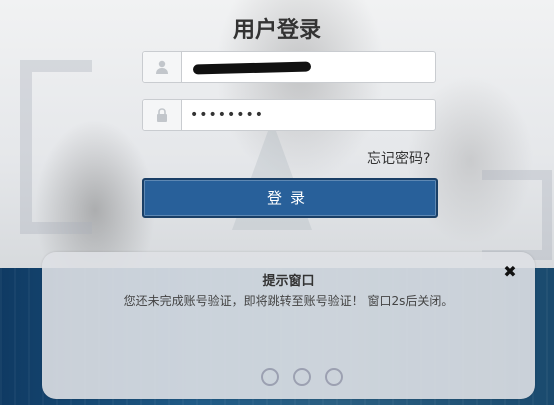  What do you see at coordinates (252, 68) in the screenshot?
I see `redaction-mark` at bounding box center [252, 68].